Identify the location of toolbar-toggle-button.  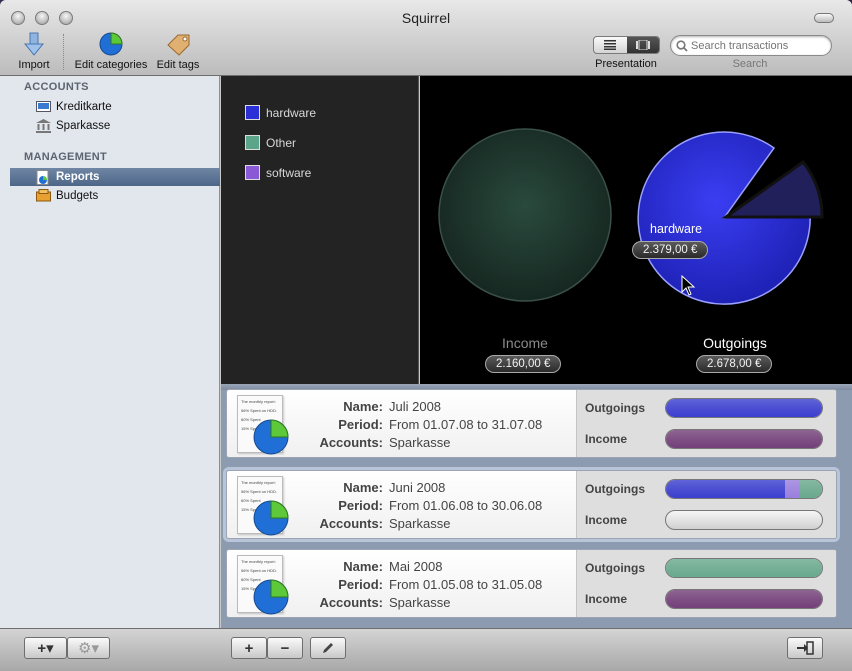
(824, 18).